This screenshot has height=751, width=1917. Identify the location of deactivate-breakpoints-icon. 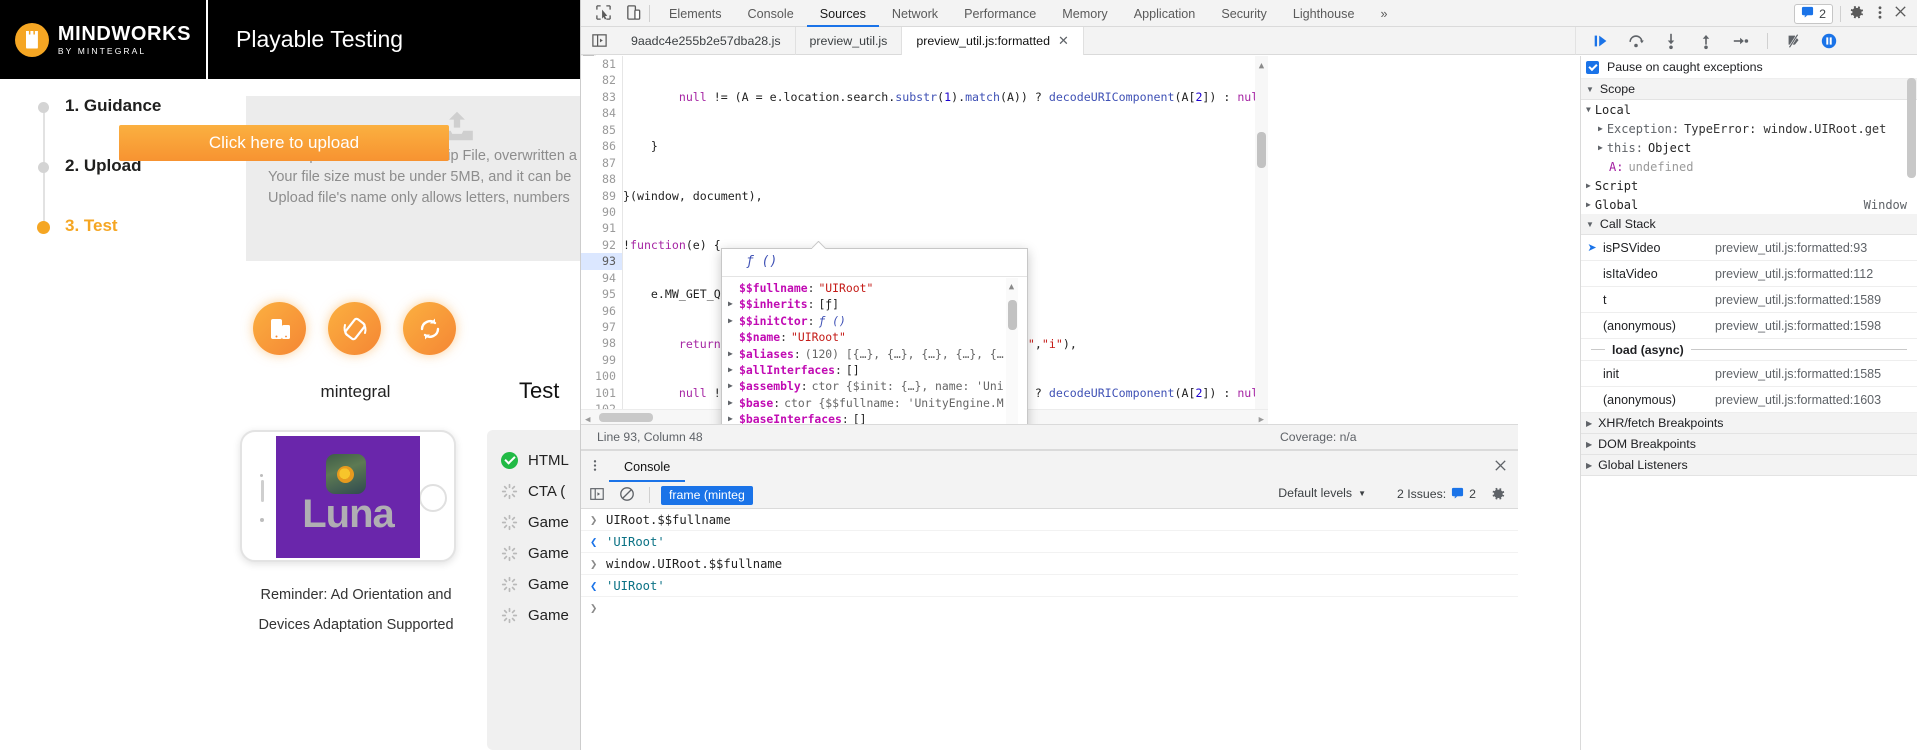
(1794, 41).